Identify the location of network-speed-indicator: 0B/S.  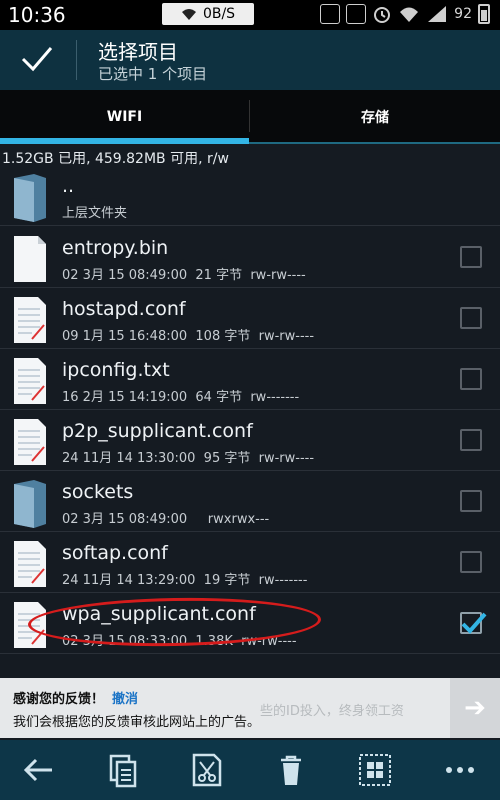
(208, 14).